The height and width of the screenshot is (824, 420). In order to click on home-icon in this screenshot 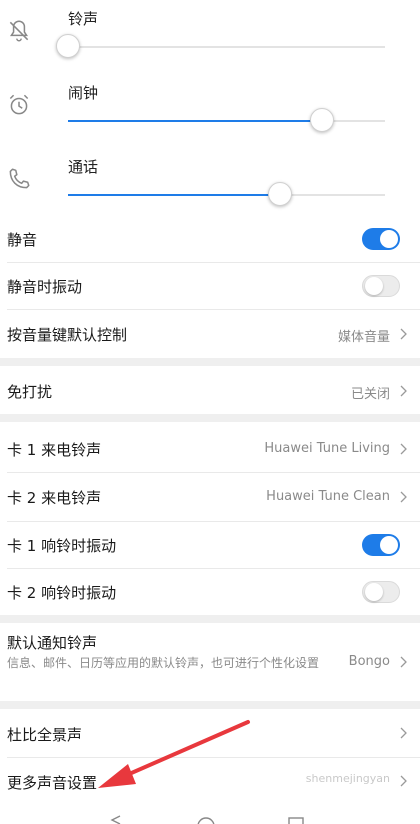, I will do `click(206, 820)`.